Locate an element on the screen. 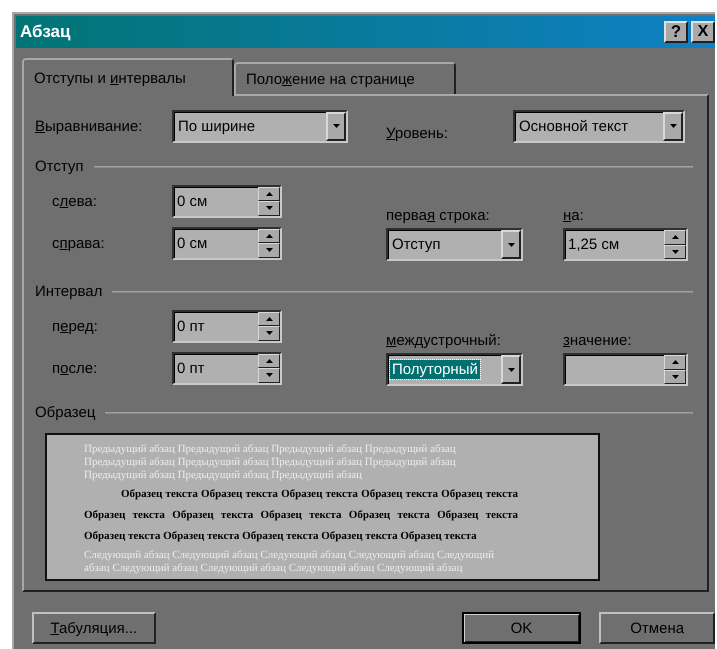  group-title: Образец is located at coordinates (65, 412).